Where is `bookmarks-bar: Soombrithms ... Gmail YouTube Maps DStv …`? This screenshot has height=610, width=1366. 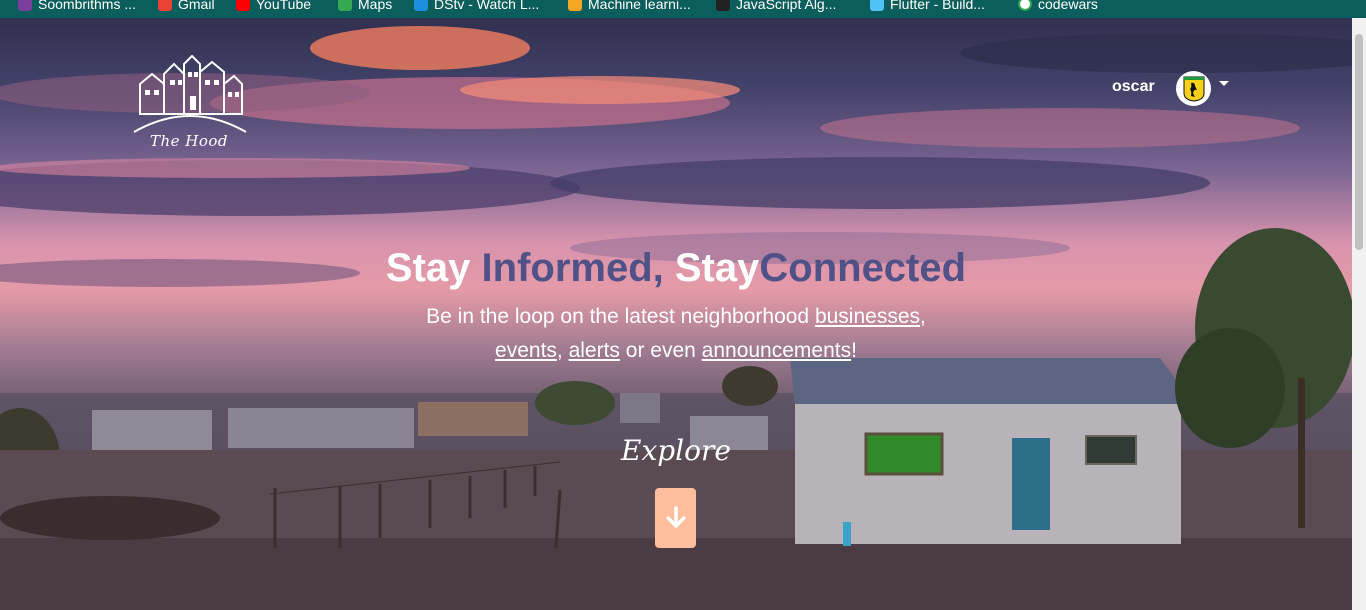 bookmarks-bar: Soombrithms ... Gmail YouTube Maps DStv … is located at coordinates (683, 9).